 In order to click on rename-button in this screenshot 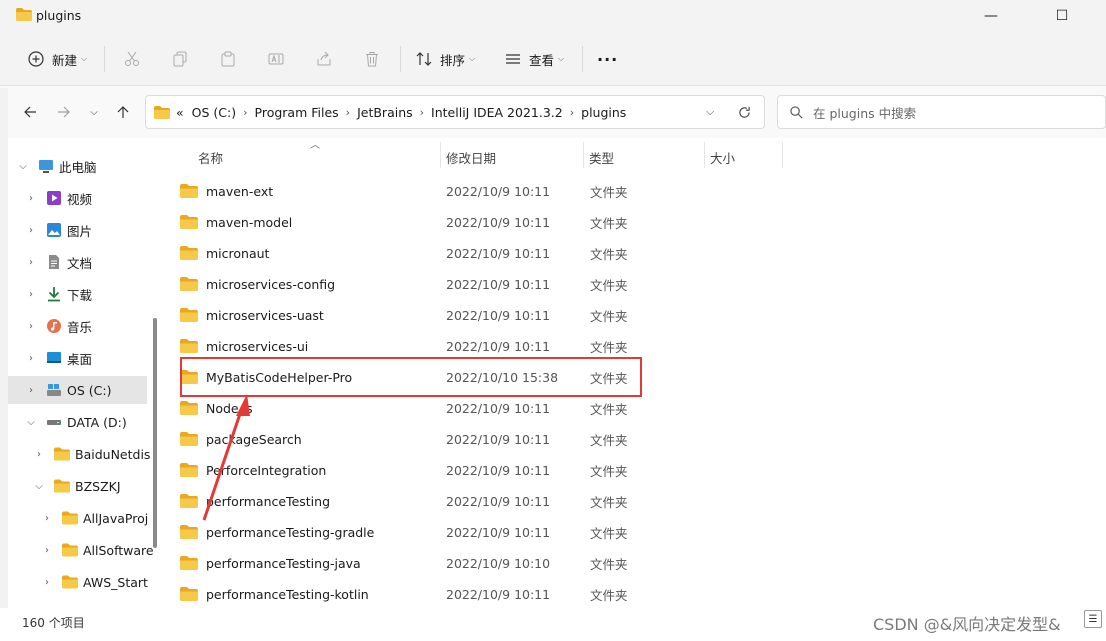, I will do `click(276, 59)`.